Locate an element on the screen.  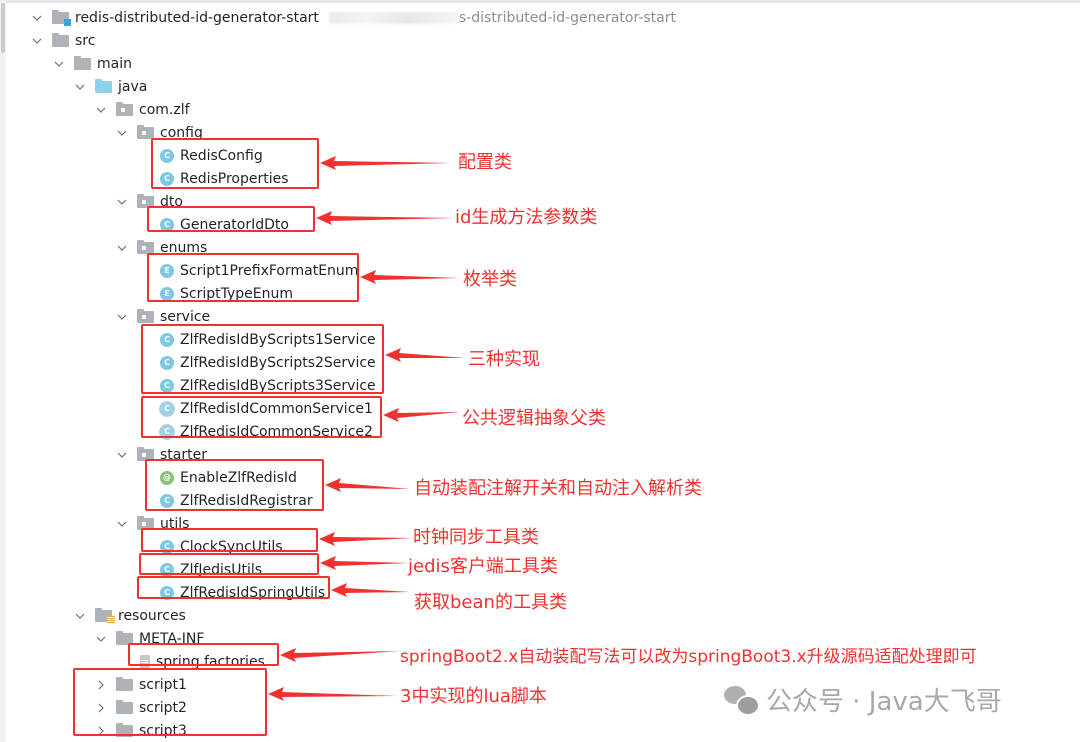
tree-node-main: main is located at coordinates (92, 63).